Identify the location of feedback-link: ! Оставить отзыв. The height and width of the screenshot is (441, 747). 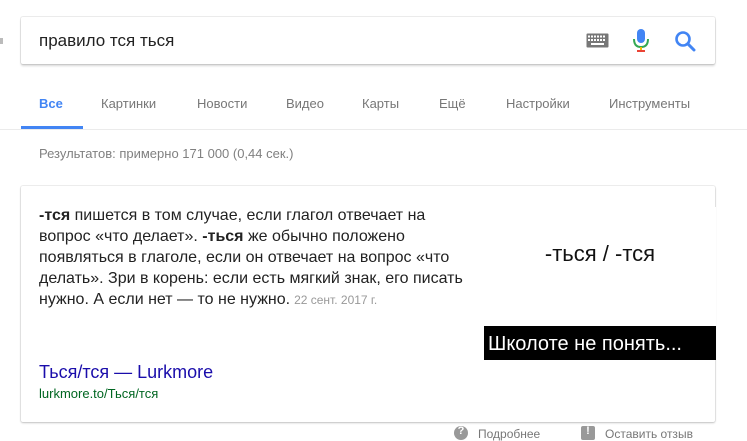
(637, 433).